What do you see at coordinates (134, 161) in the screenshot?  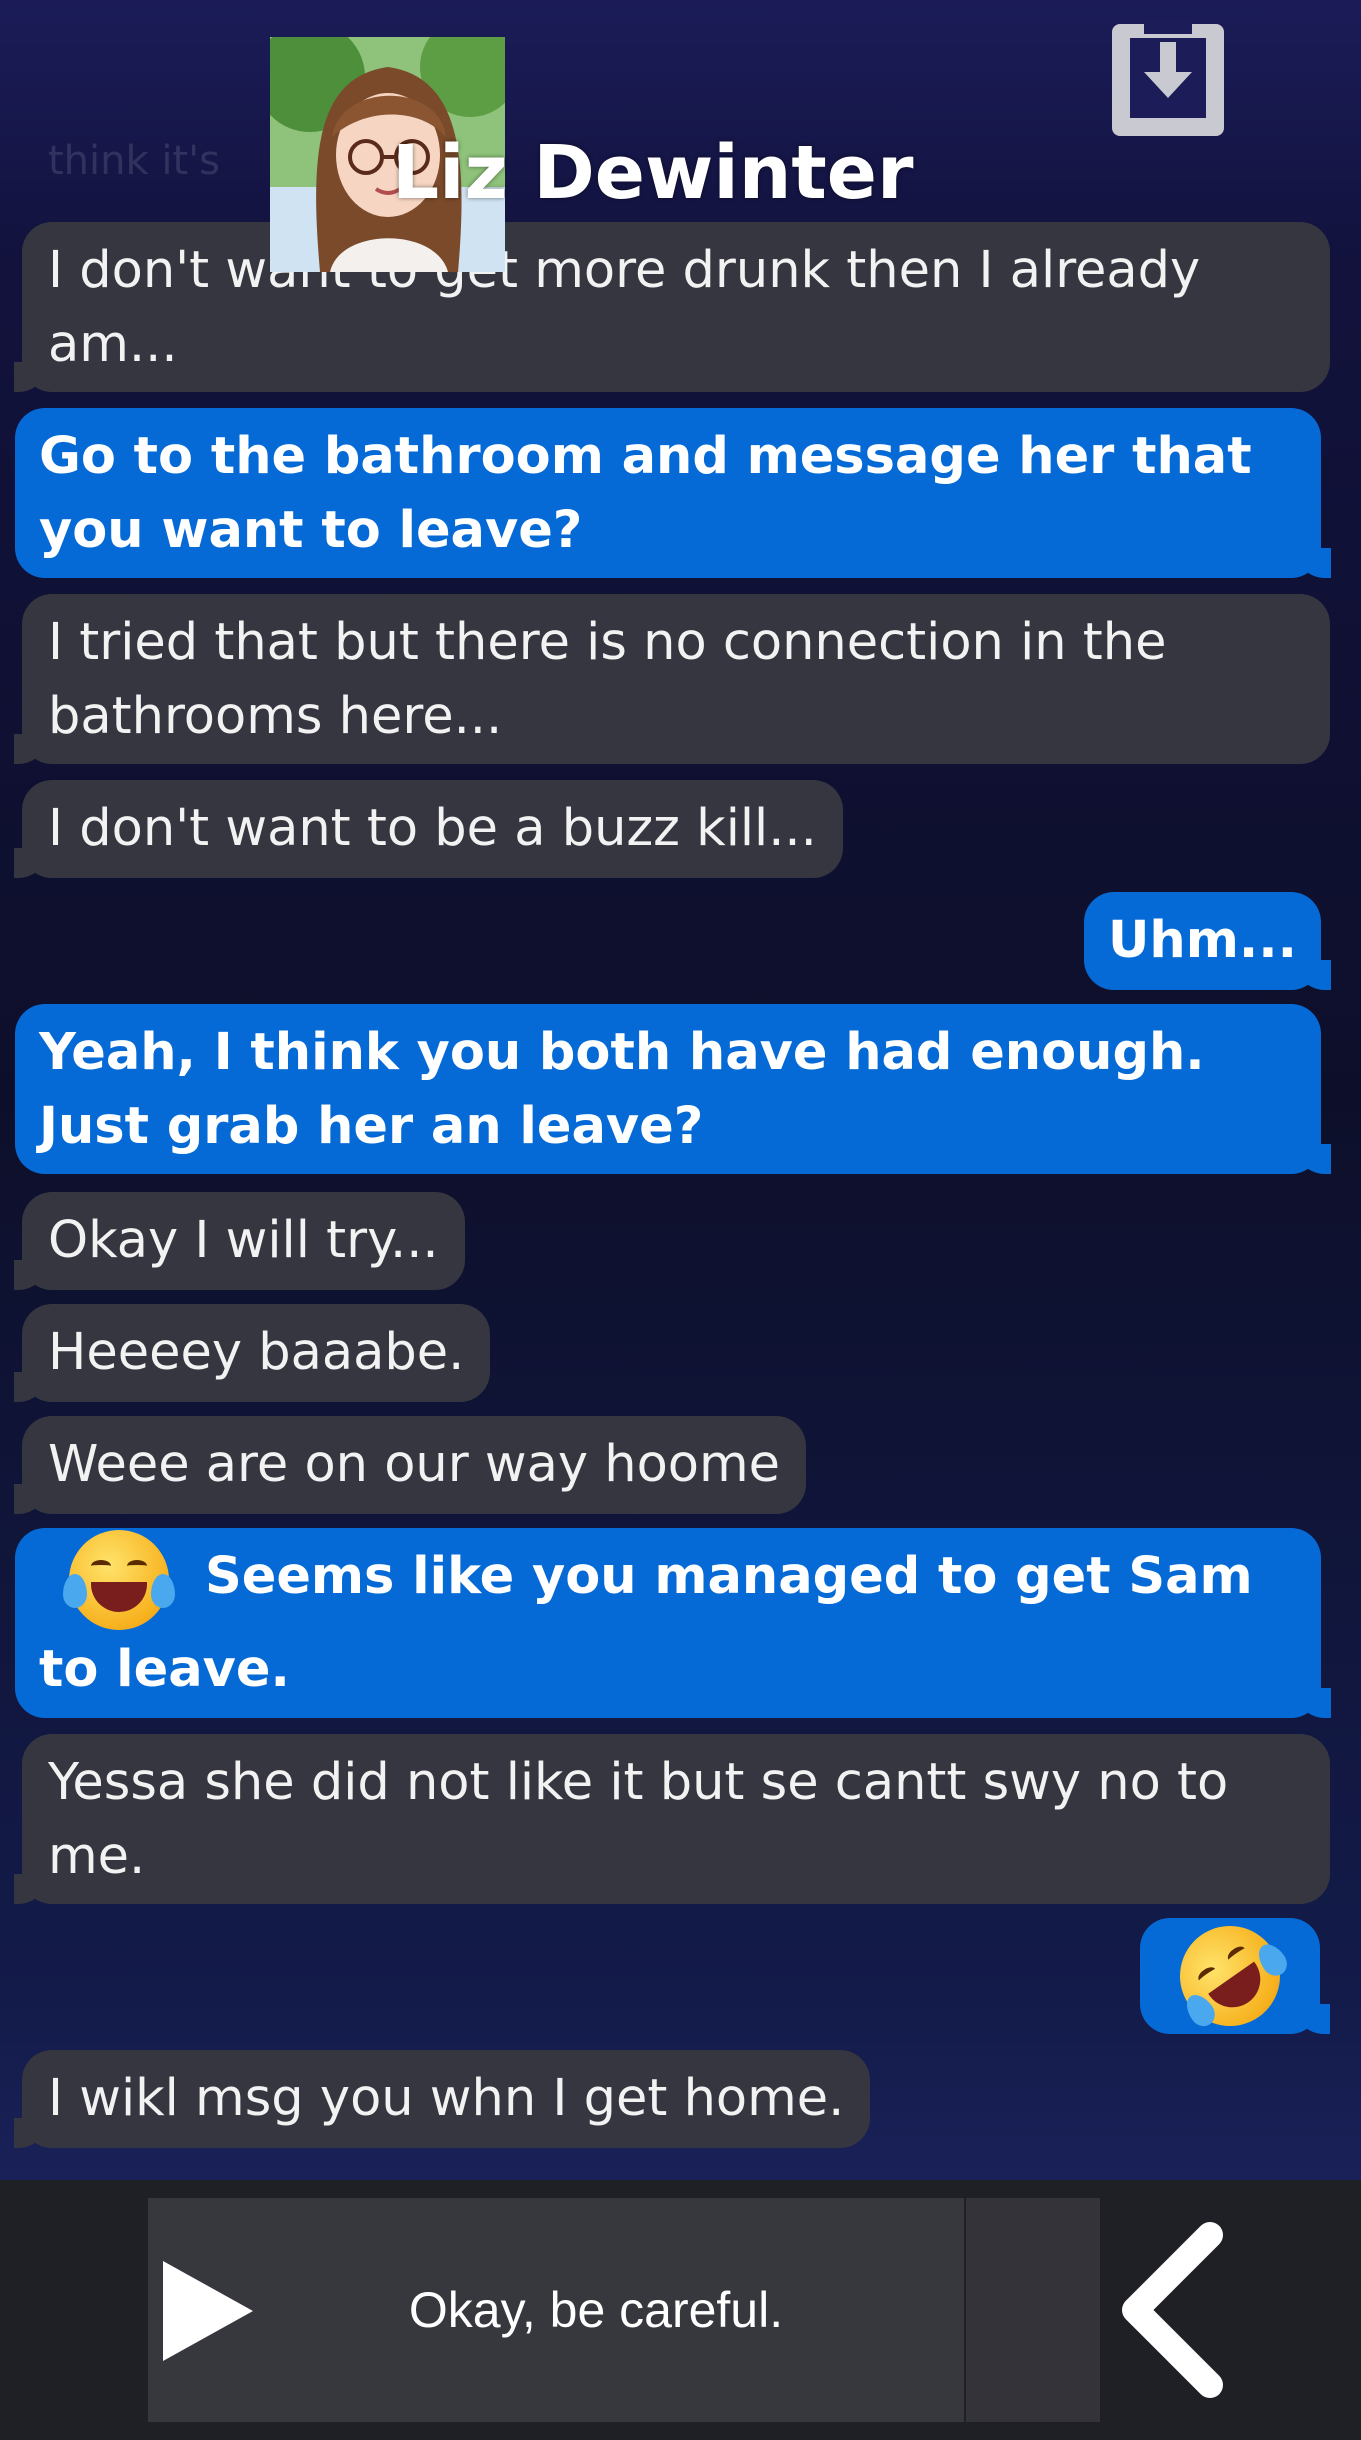 I see `faded-previous-message: think it's` at bounding box center [134, 161].